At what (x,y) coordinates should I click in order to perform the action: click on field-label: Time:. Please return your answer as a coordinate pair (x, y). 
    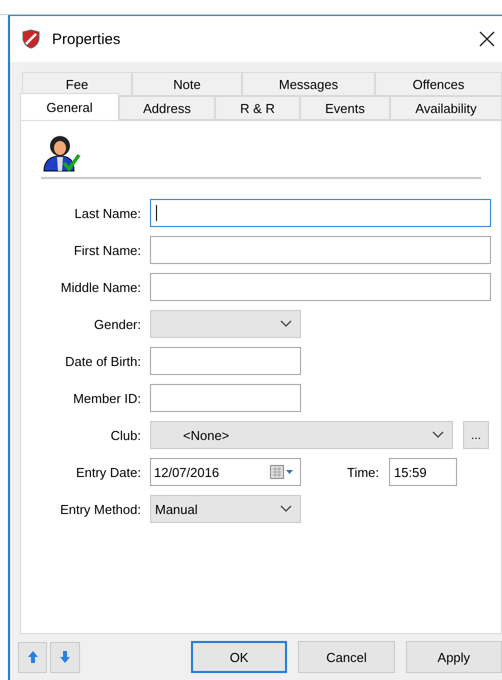
    Looking at the image, I should click on (363, 472).